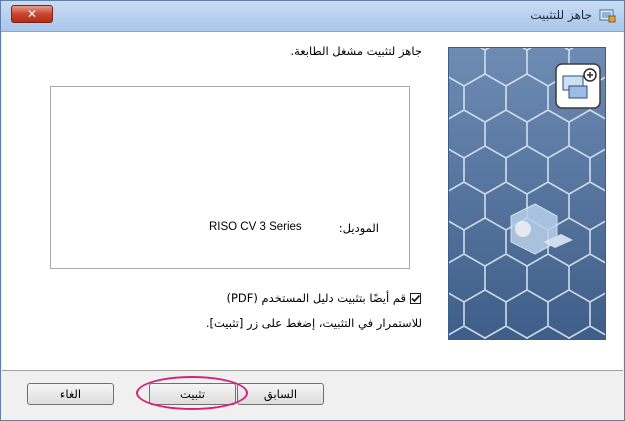 The height and width of the screenshot is (421, 625). Describe the element at coordinates (280, 394) in the screenshot. I see `back-button: السابق` at that location.